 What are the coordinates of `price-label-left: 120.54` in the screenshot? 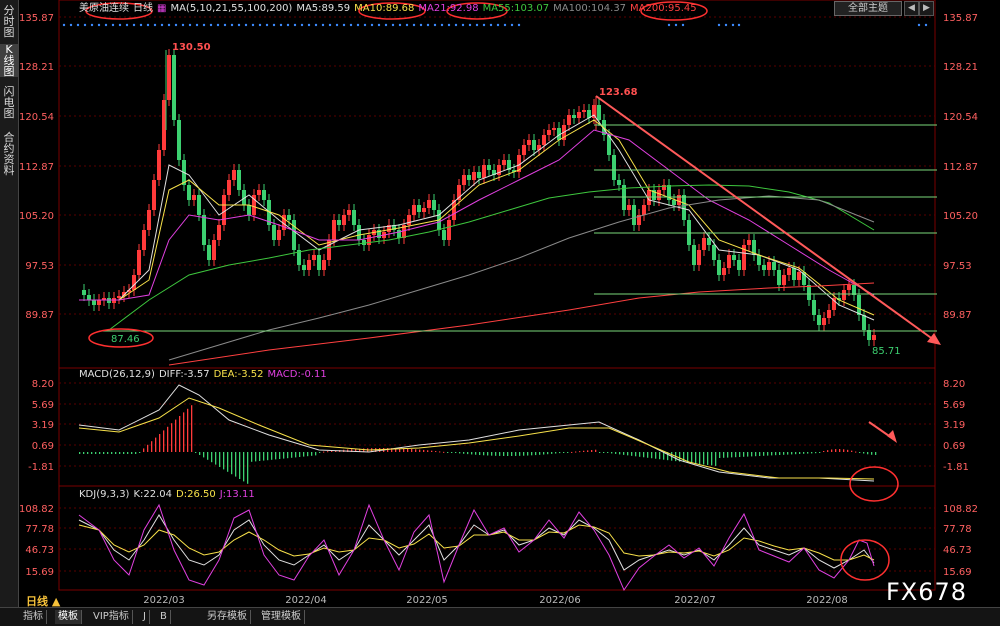 It's located at (36, 117).